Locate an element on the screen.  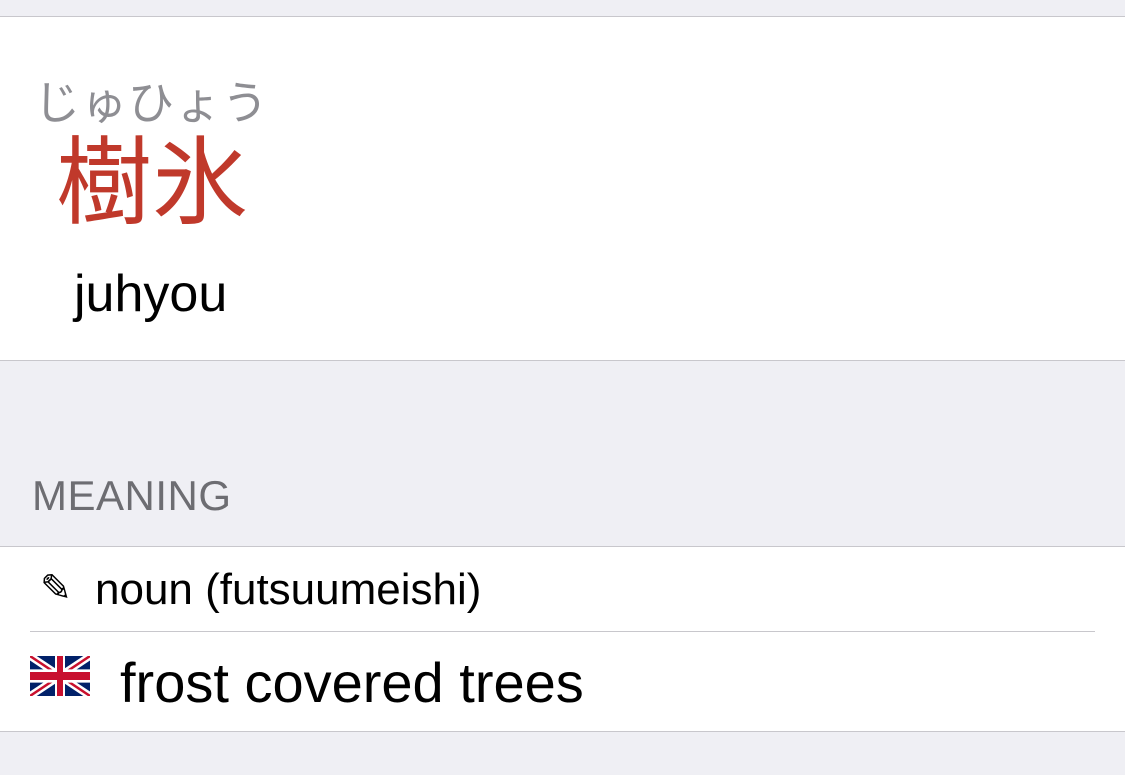
definition-text: frost covered trees is located at coordinates (352, 682).